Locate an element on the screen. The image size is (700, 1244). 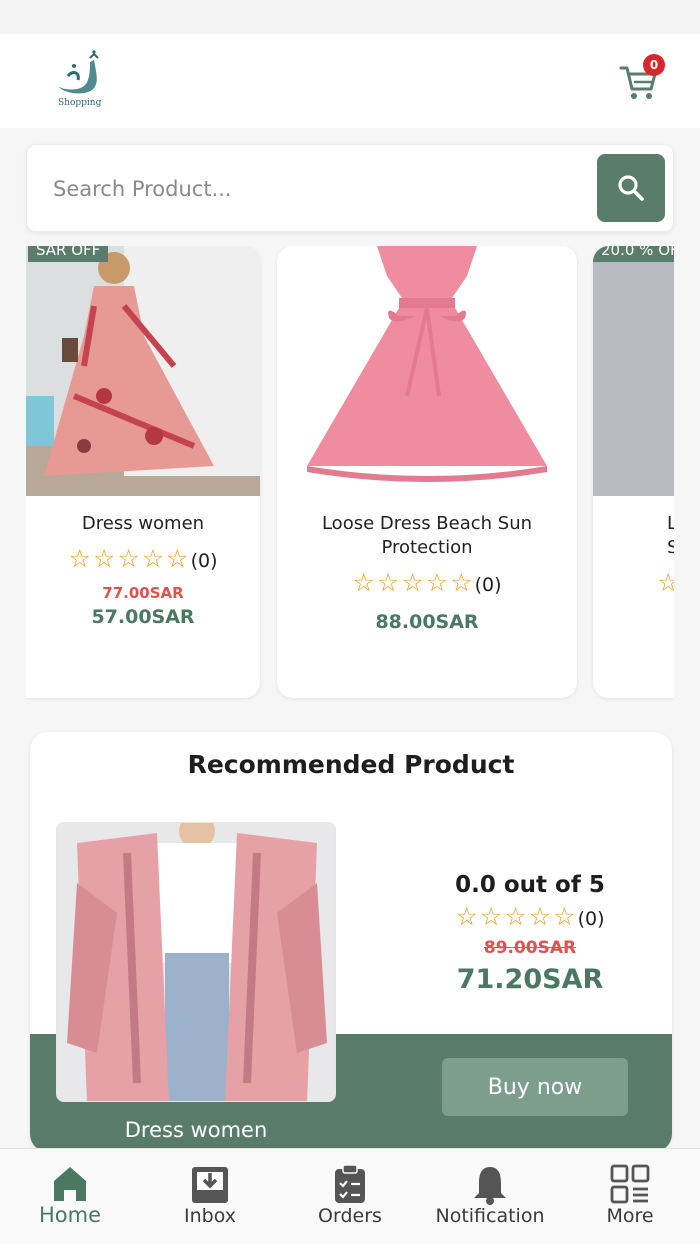
tab-orders: Orders is located at coordinates (350, 1196).